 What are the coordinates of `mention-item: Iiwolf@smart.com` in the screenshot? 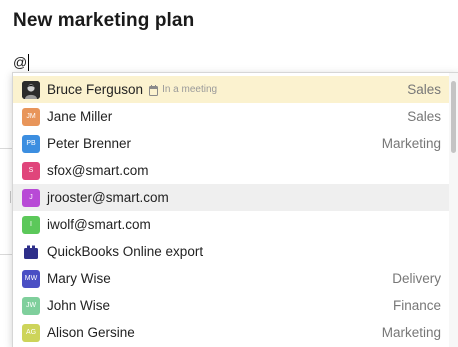 It's located at (231, 224).